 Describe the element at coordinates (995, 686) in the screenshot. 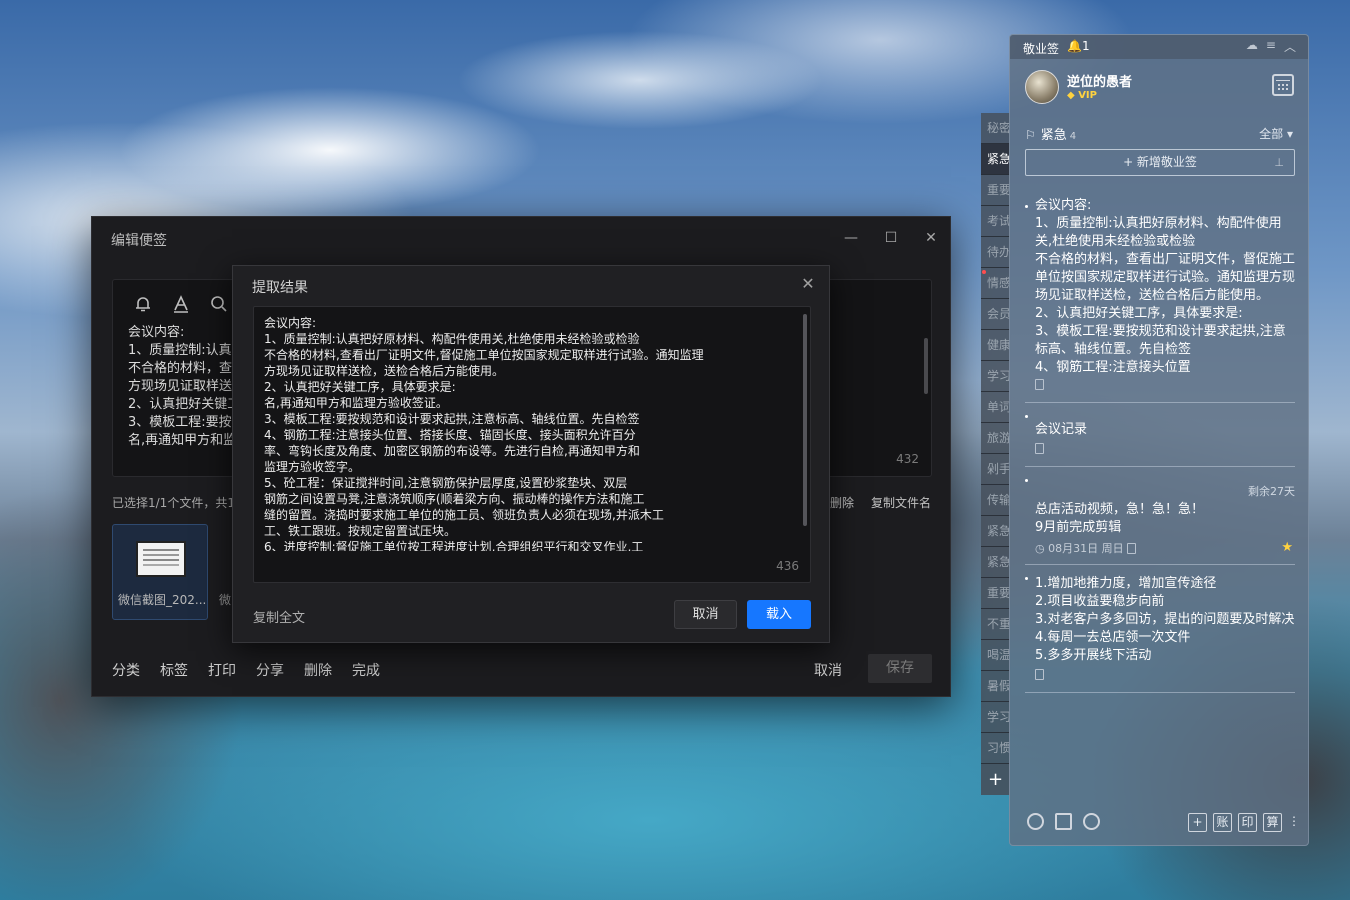

I see `side-tab: 暑假` at that location.